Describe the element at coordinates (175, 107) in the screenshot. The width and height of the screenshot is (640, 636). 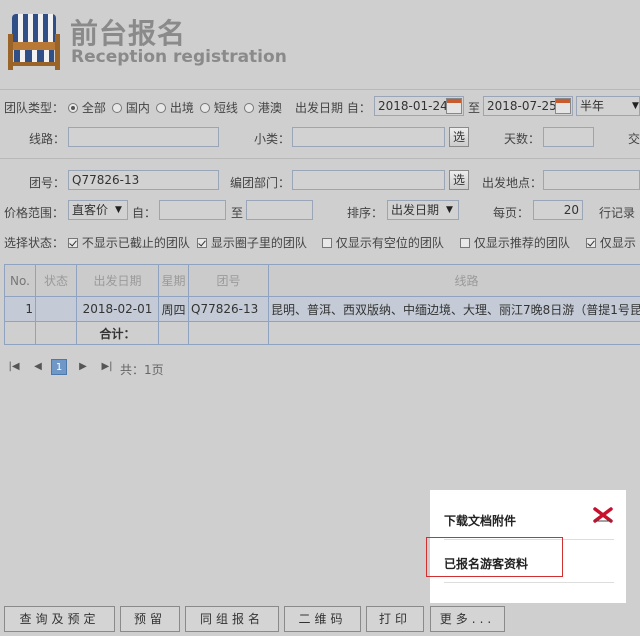
I see `team-type-option-outbound: 出境` at that location.